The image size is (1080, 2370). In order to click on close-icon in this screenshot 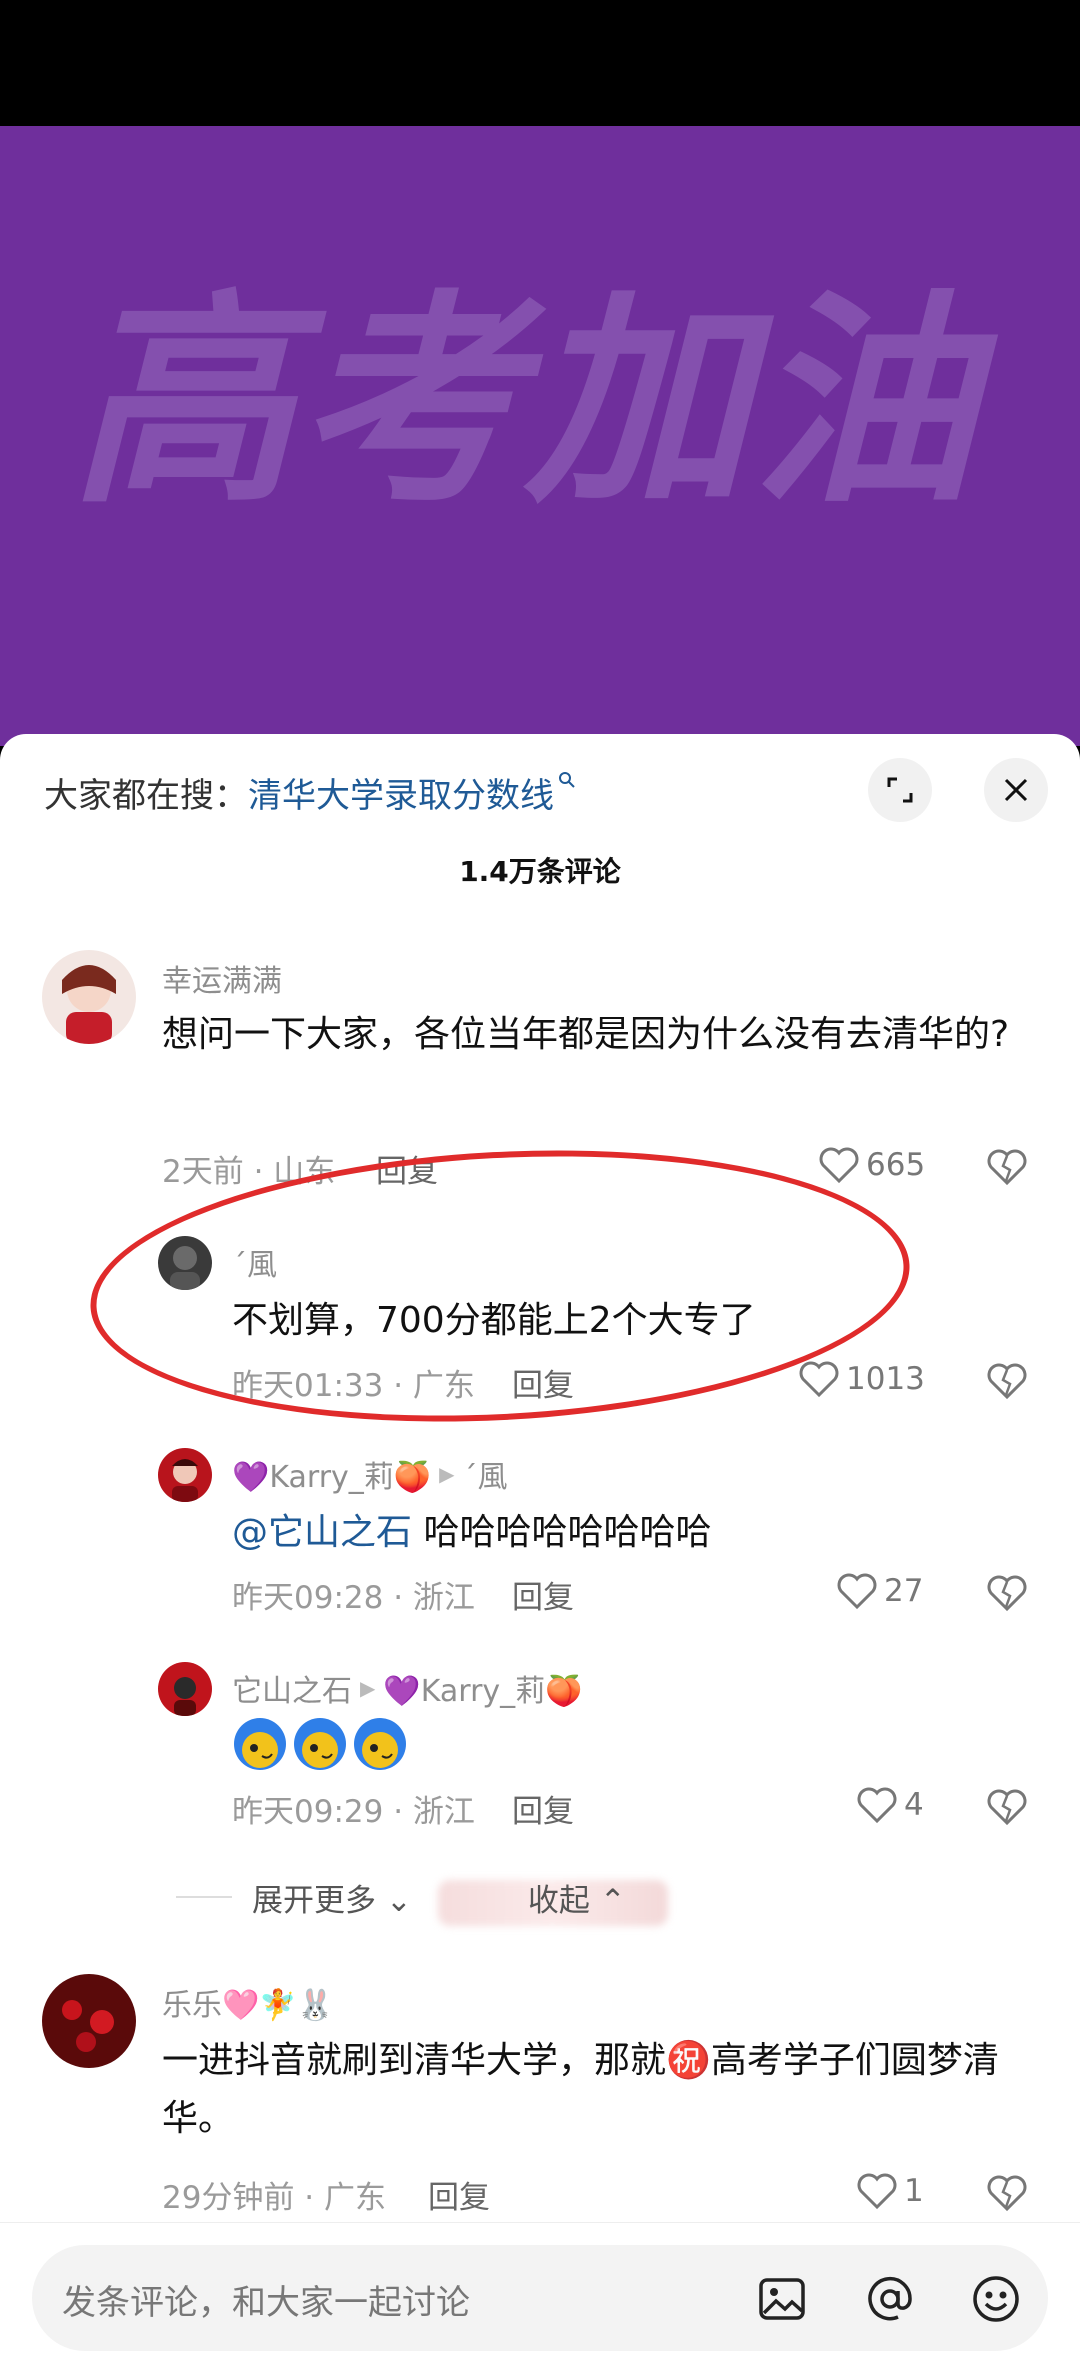, I will do `click(1016, 790)`.